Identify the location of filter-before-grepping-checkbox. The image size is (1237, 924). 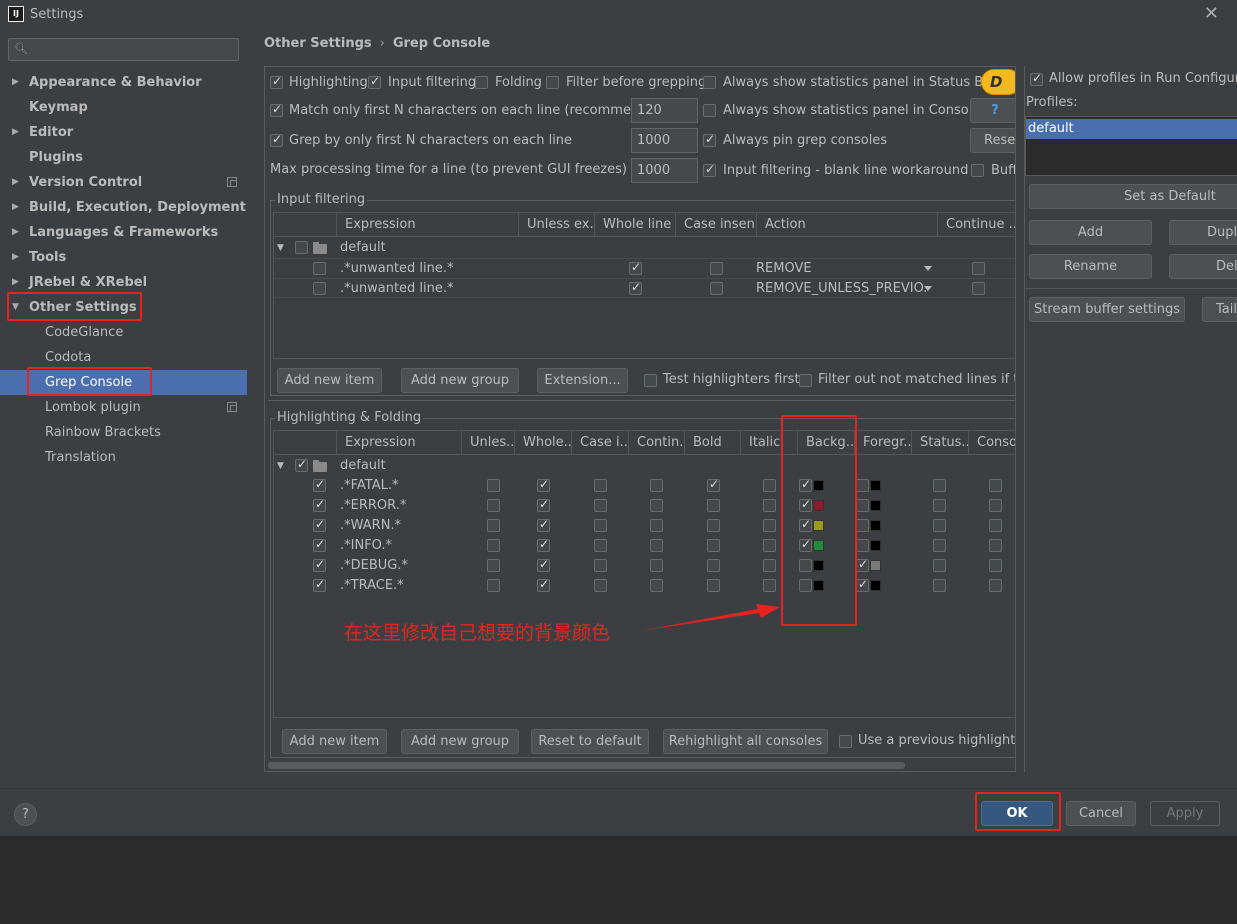
(552, 82).